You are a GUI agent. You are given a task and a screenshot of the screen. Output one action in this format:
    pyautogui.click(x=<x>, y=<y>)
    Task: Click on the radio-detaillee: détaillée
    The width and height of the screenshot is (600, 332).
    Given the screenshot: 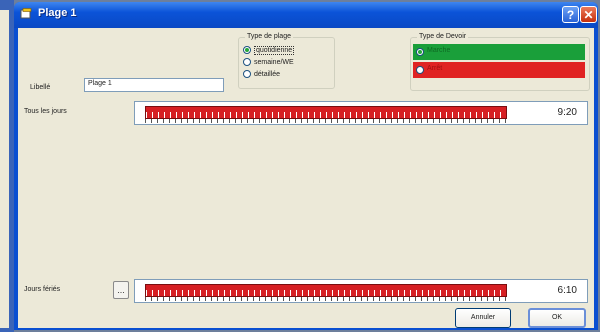 What is the action you would take?
    pyautogui.click(x=261, y=74)
    